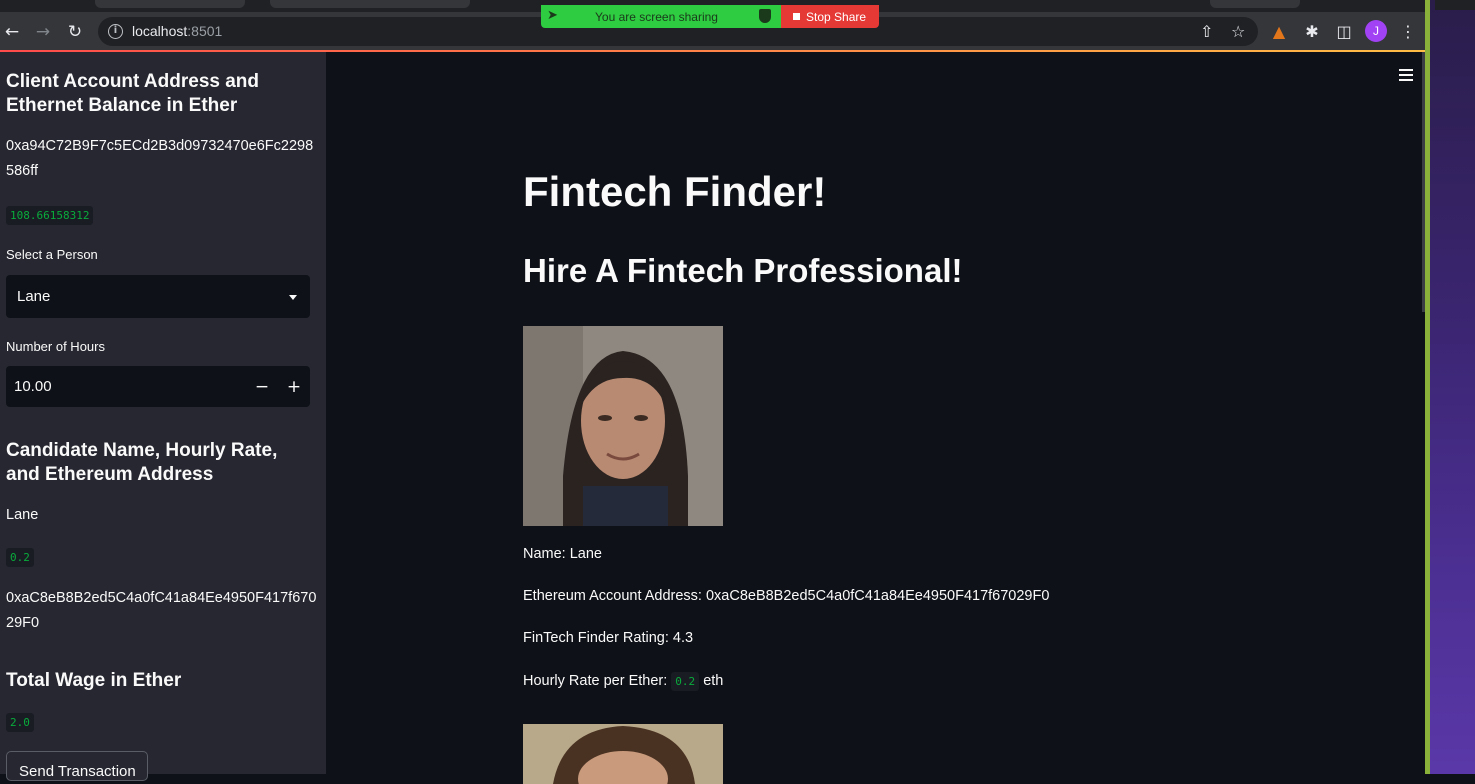  Describe the element at coordinates (115, 31) in the screenshot. I see `site-info-icon: i` at that location.